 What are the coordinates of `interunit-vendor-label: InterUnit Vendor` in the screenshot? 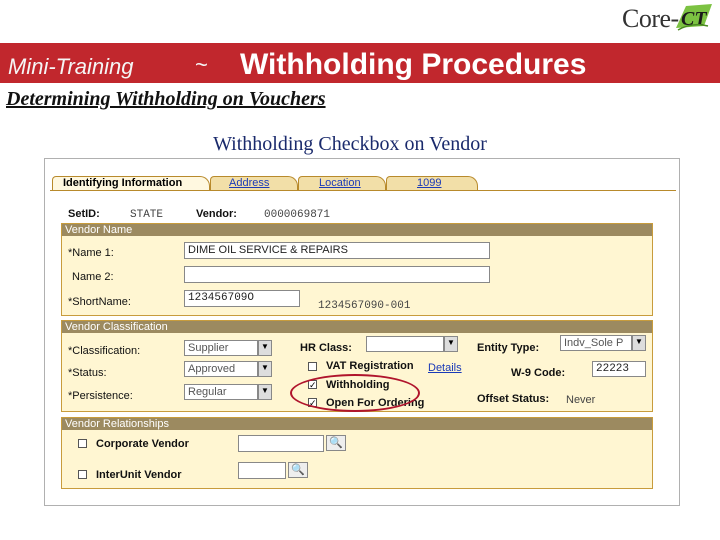 It's located at (139, 475).